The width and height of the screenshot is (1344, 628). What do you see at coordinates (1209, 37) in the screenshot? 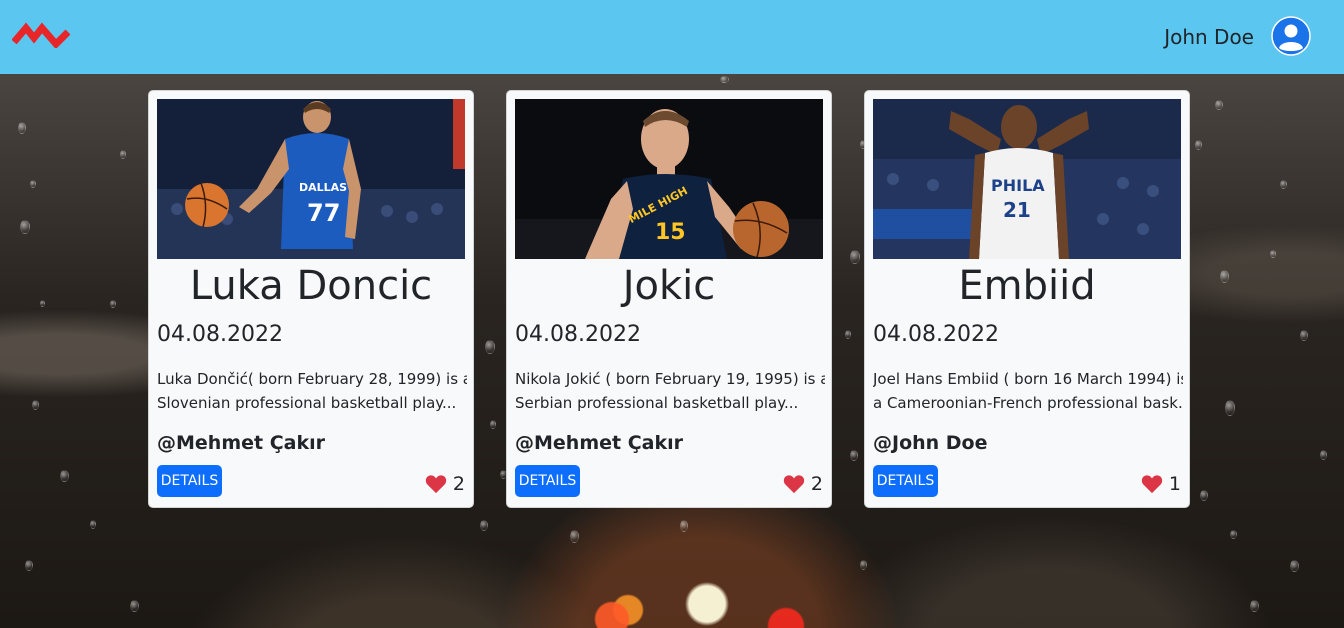
I see `nav-user-name: John Doe` at bounding box center [1209, 37].